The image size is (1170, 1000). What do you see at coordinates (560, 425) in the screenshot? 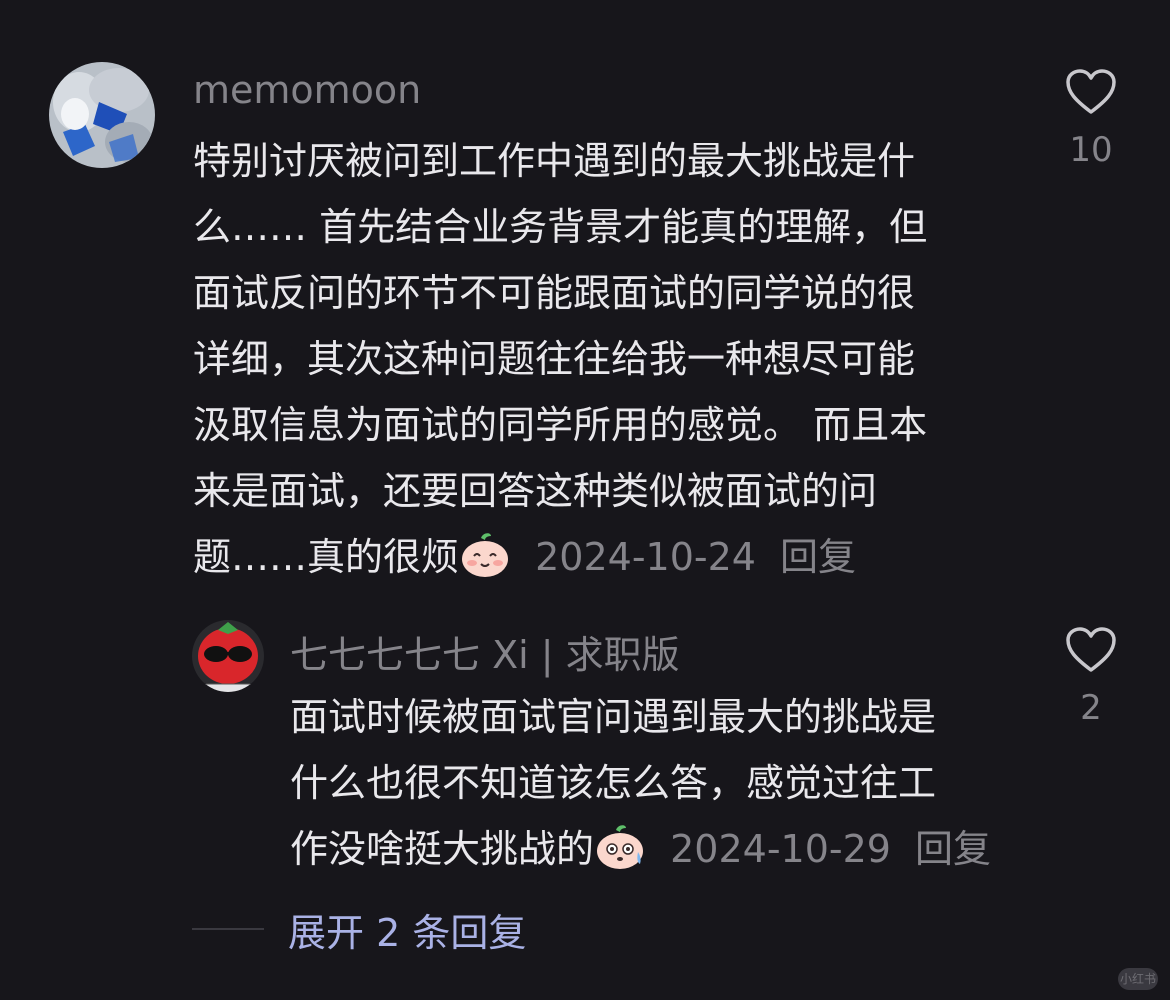
I see `comment-line: 汲取信息为面试的同学所用的感觉。 而且本` at bounding box center [560, 425].